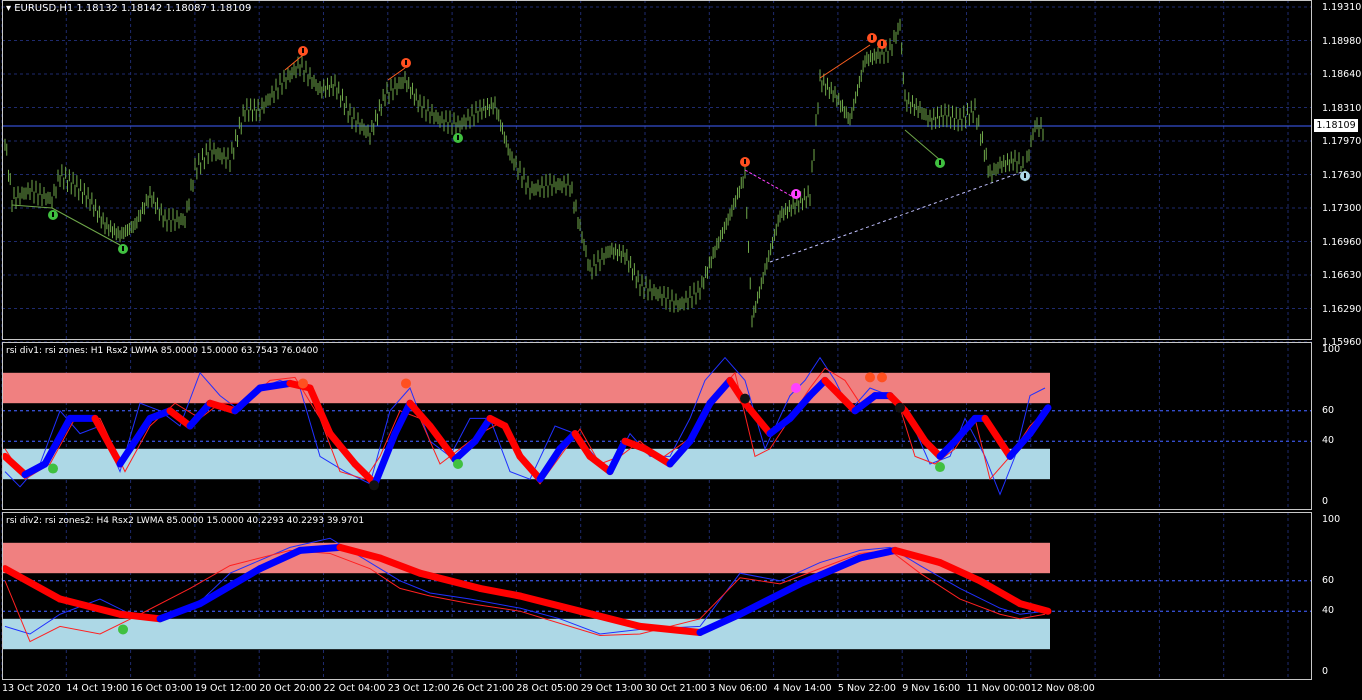  Describe the element at coordinates (1342, 242) in the screenshot. I see `price-axis-label: 1.16960` at that location.